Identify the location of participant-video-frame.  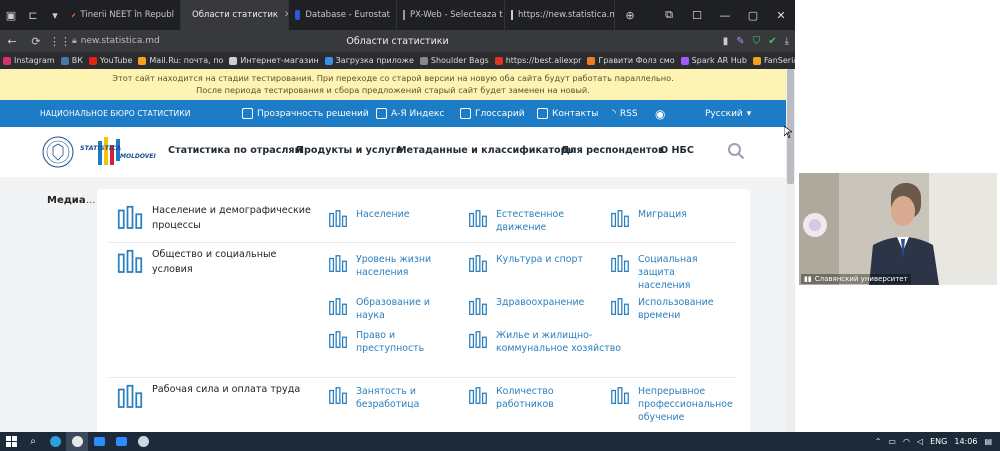
(898, 229).